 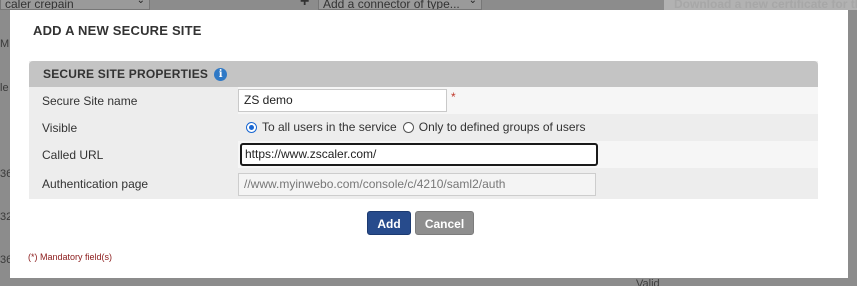 What do you see at coordinates (389, 223) in the screenshot?
I see `add-button: Add` at bounding box center [389, 223].